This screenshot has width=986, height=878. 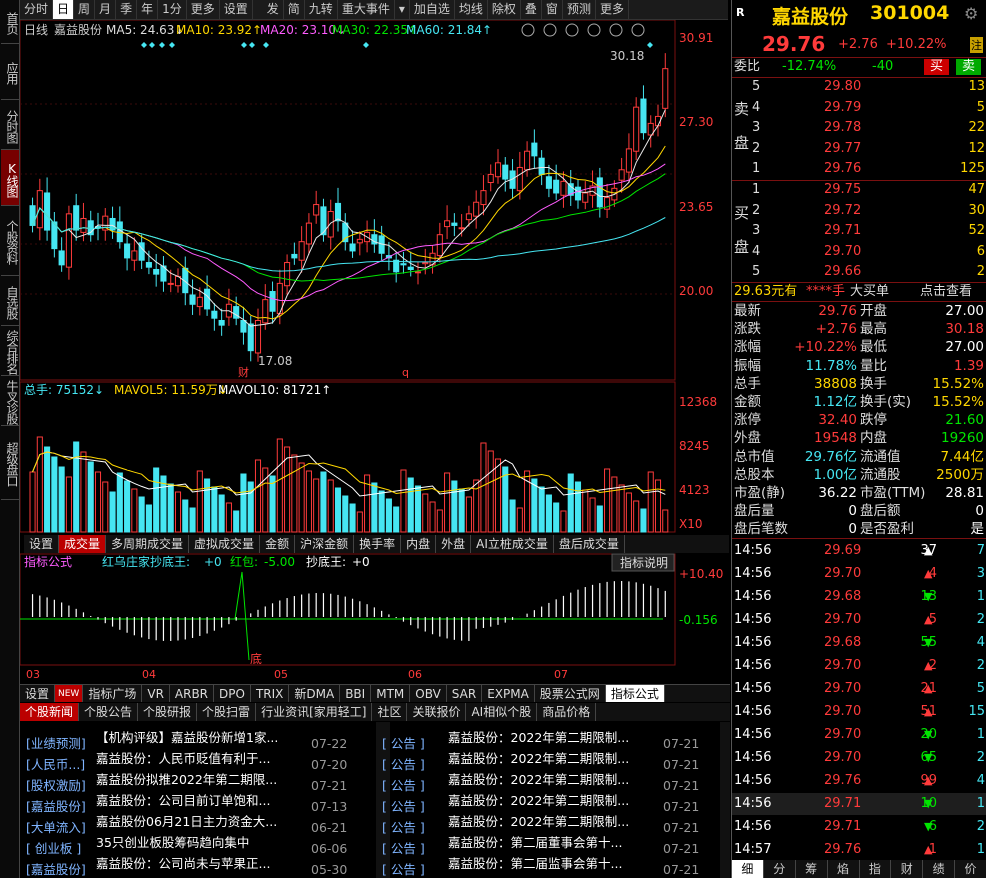 What do you see at coordinates (294, 9) in the screenshot?
I see `toolbar-item-10: 简` at bounding box center [294, 9].